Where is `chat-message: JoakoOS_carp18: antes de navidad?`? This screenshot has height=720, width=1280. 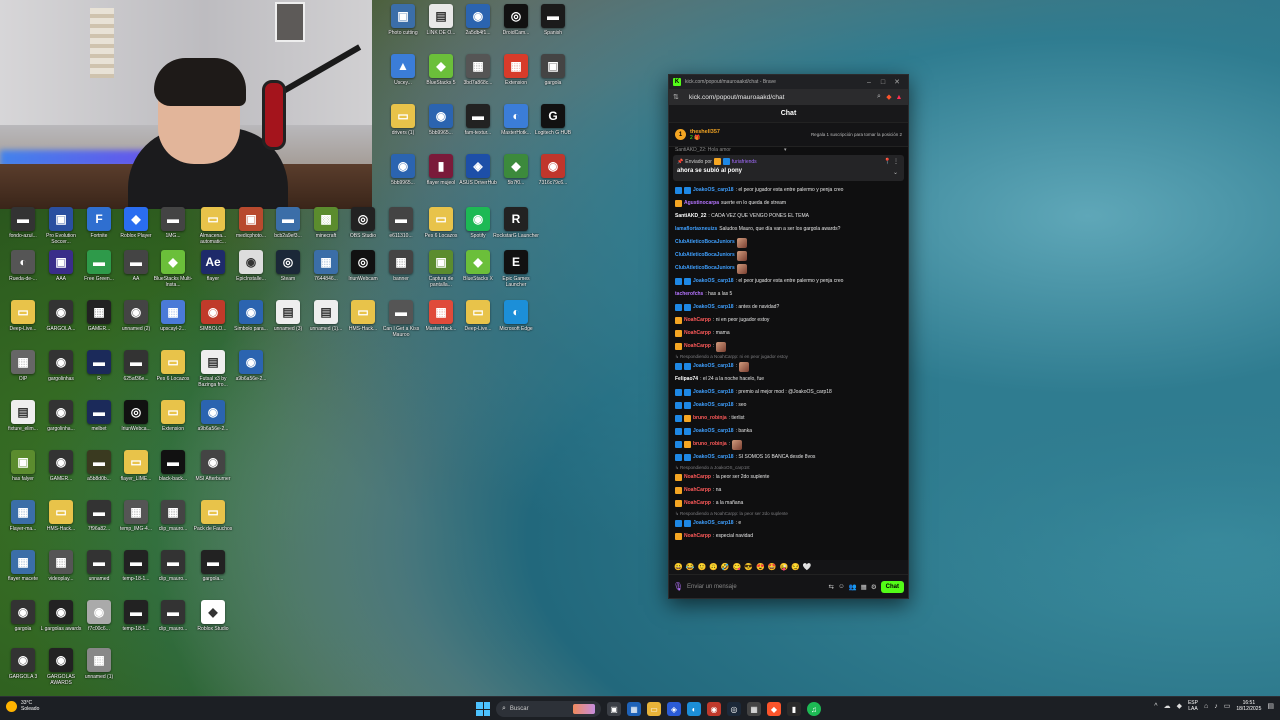
chat-message: JoakoOS_carp18: antes de navidad? is located at coordinates (788, 307).